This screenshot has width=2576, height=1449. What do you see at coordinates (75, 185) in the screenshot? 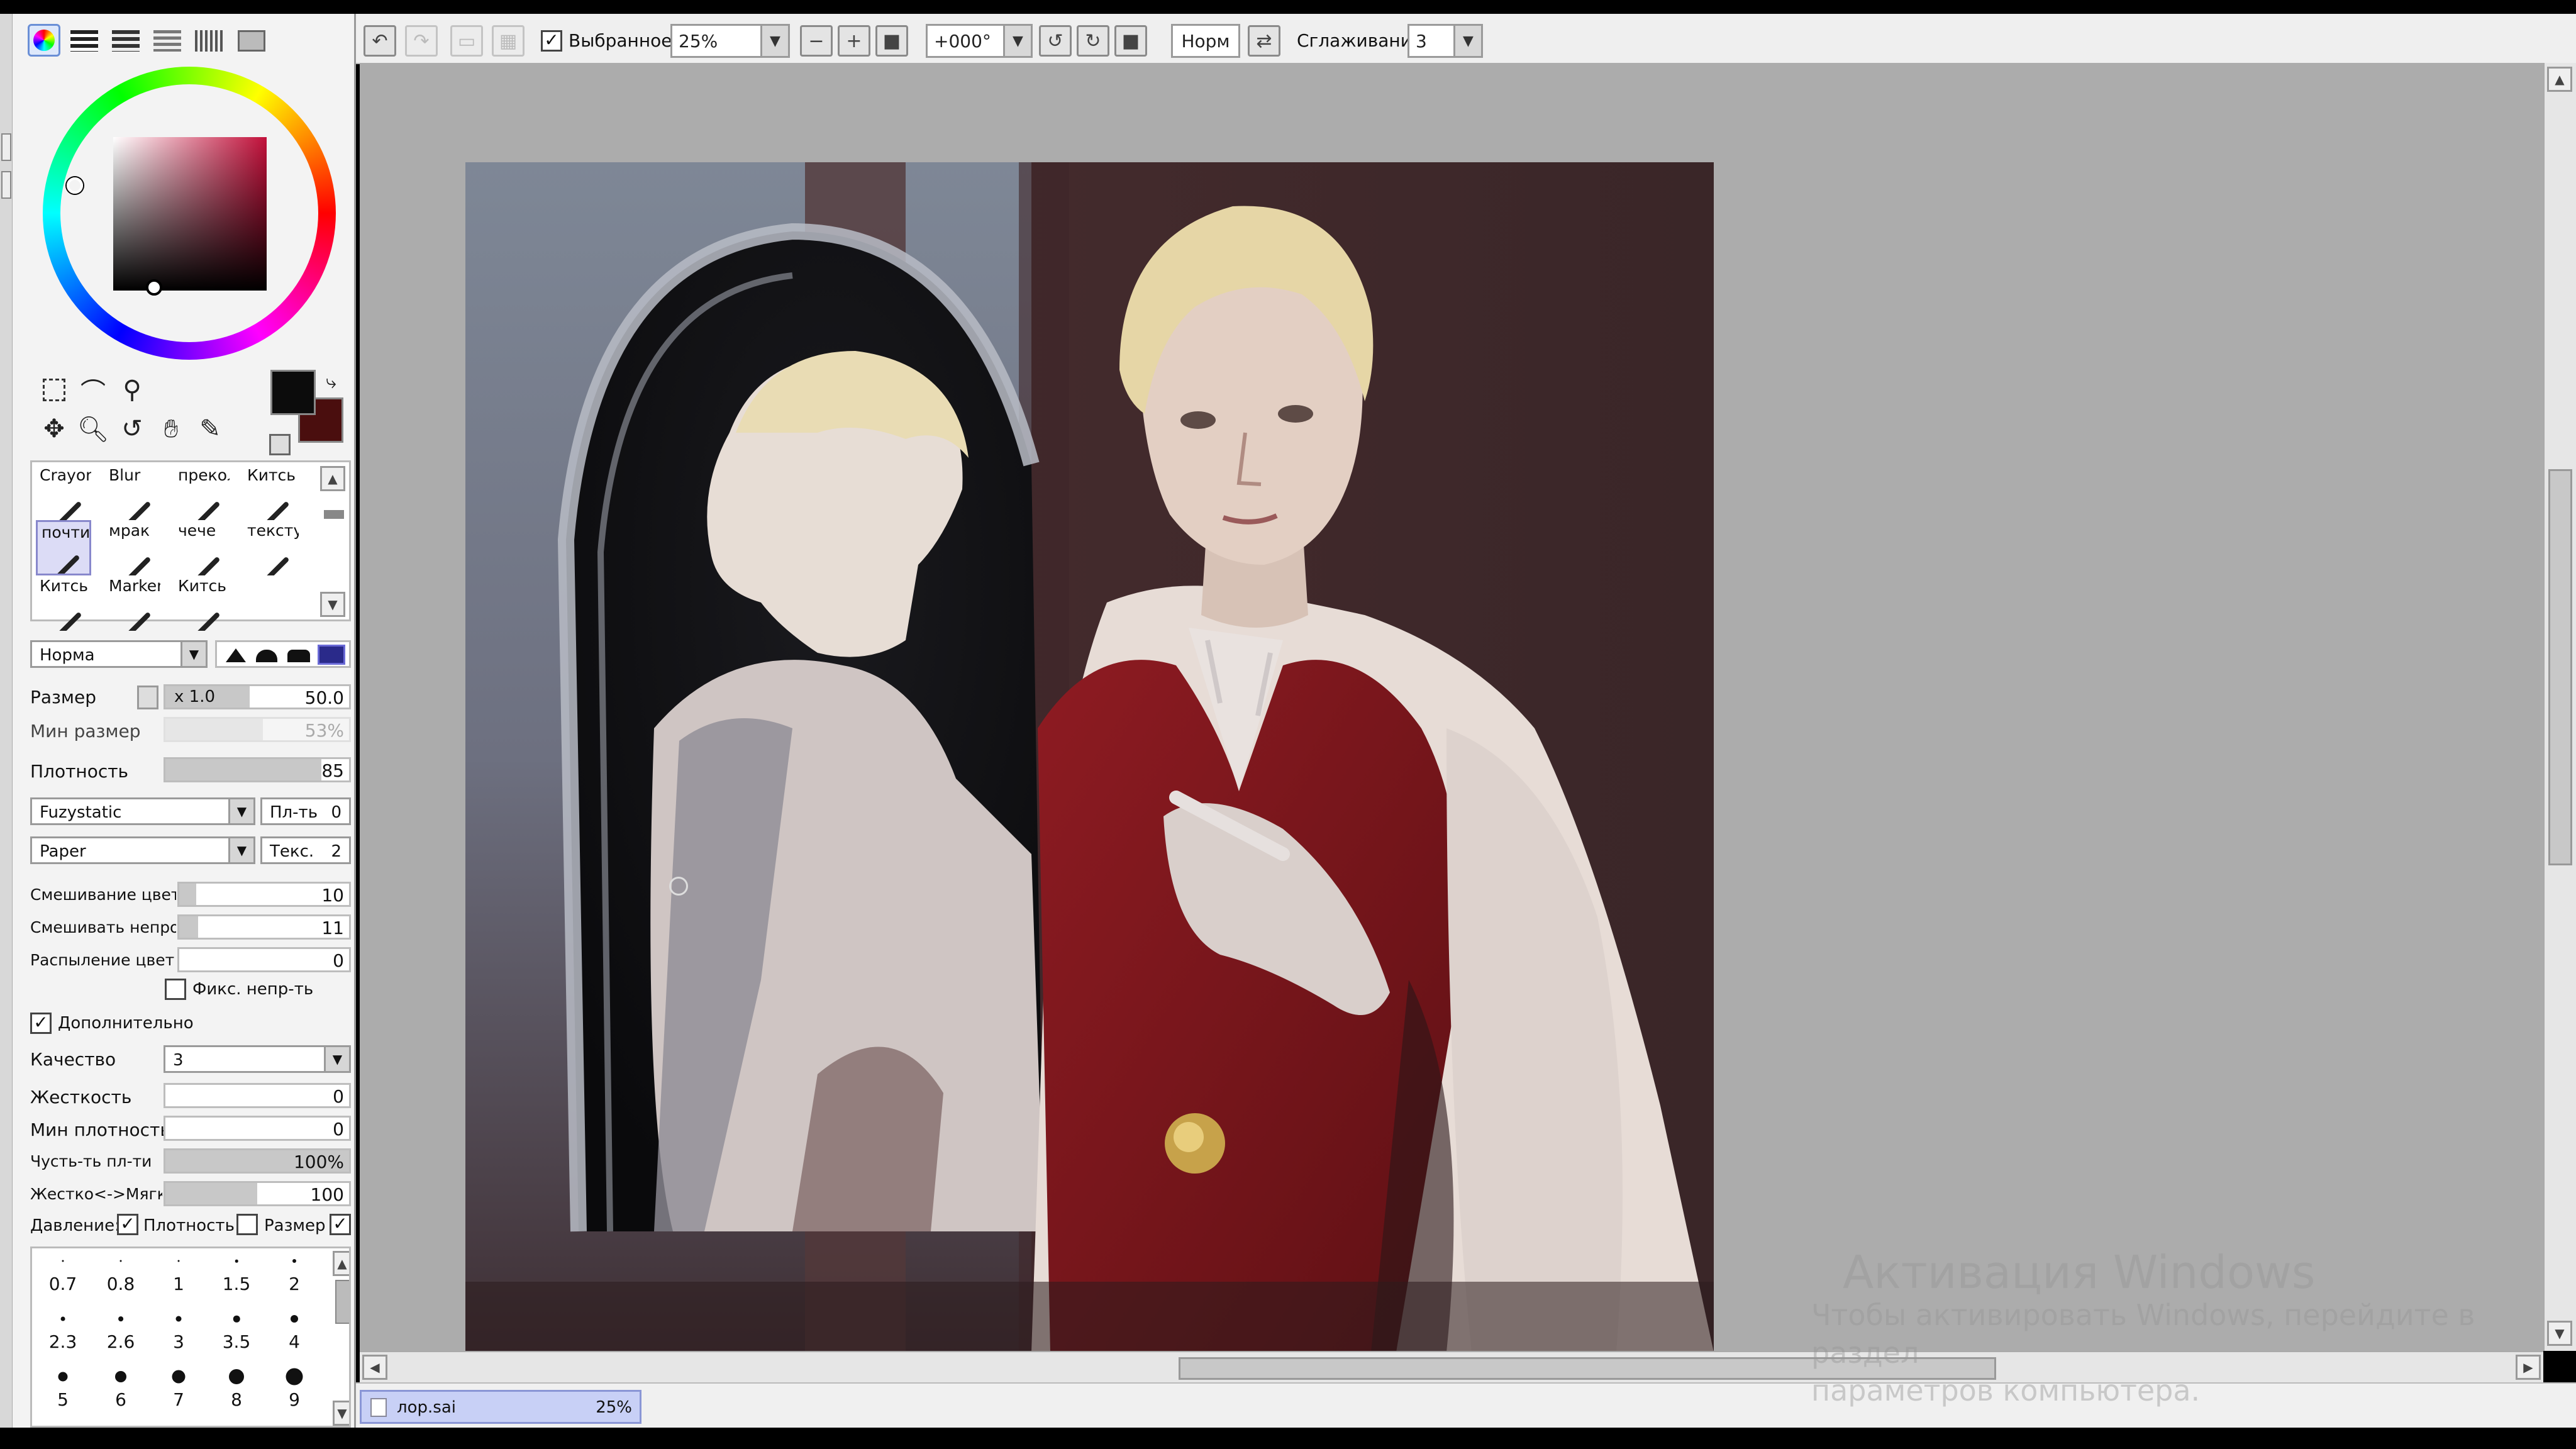
I see `hue-cursor` at bounding box center [75, 185].